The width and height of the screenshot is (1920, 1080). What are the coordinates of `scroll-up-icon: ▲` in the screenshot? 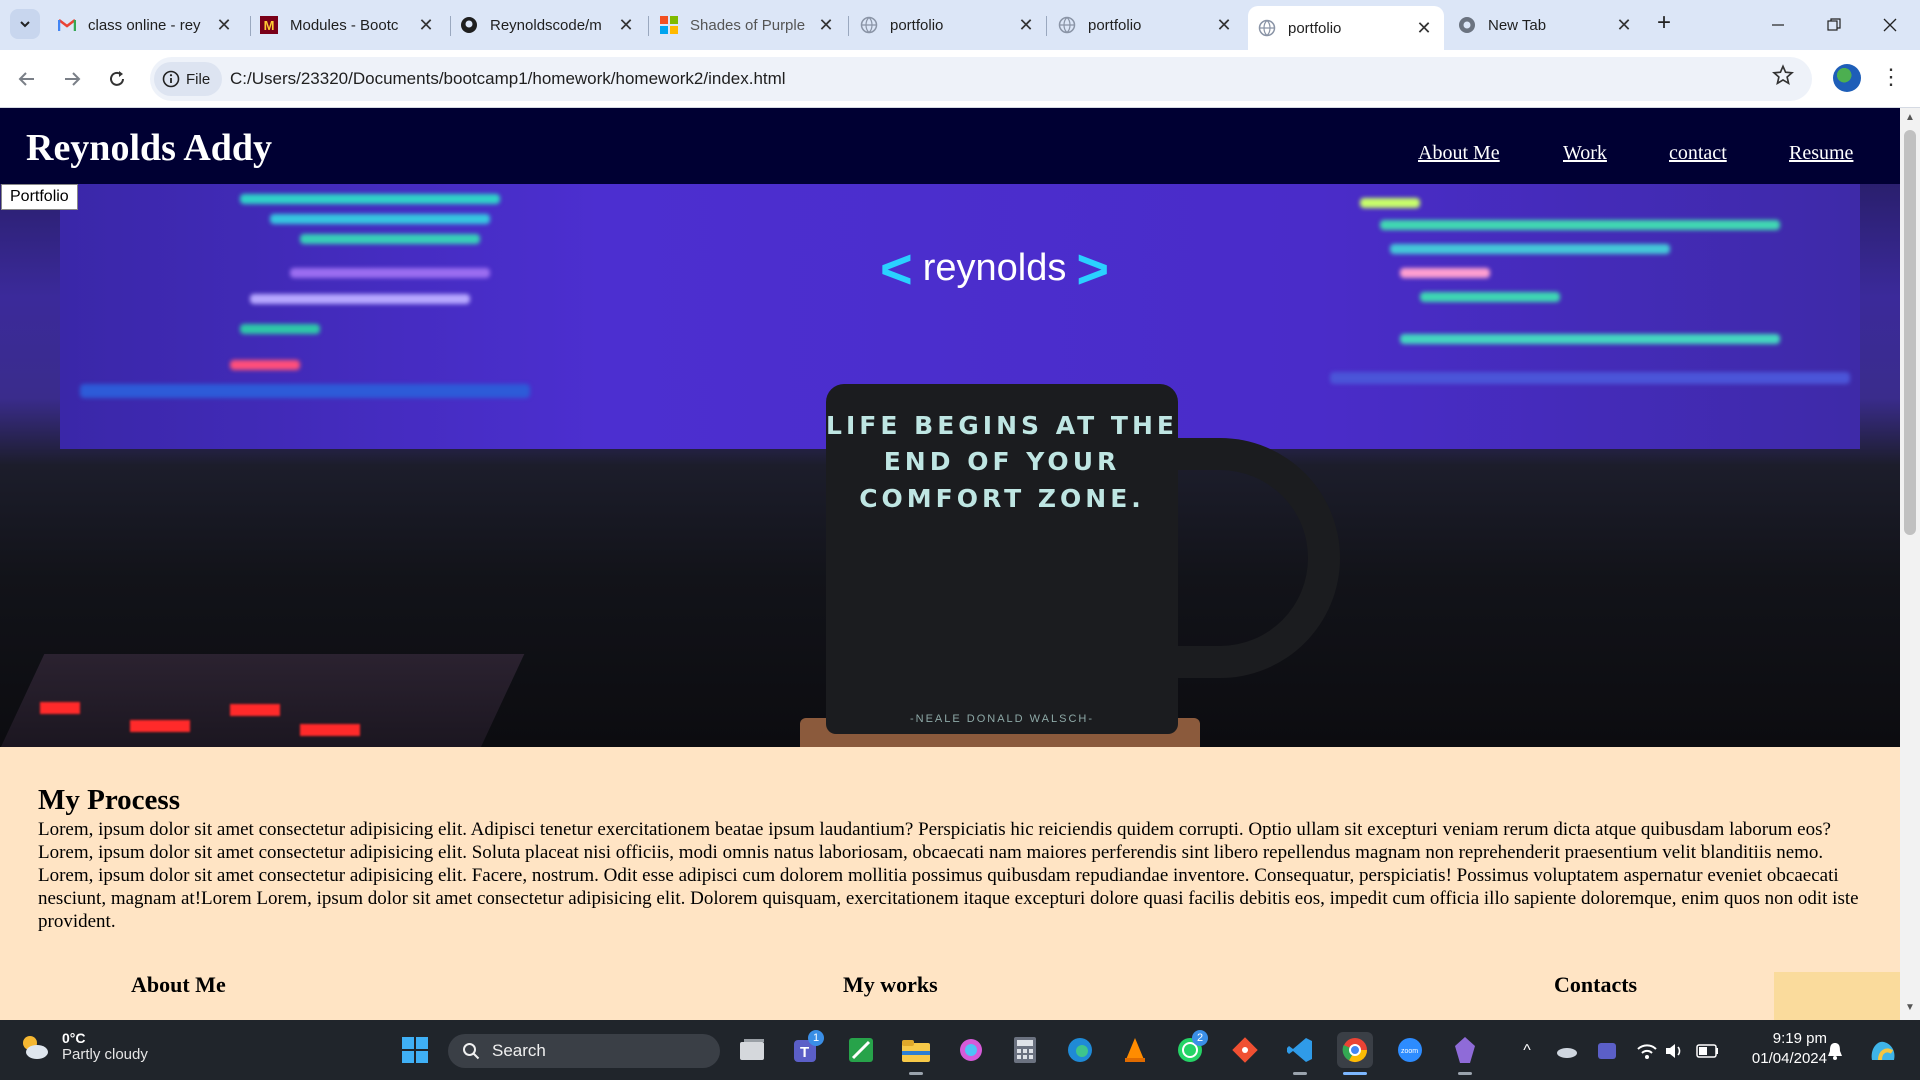 It's located at (1910, 119).